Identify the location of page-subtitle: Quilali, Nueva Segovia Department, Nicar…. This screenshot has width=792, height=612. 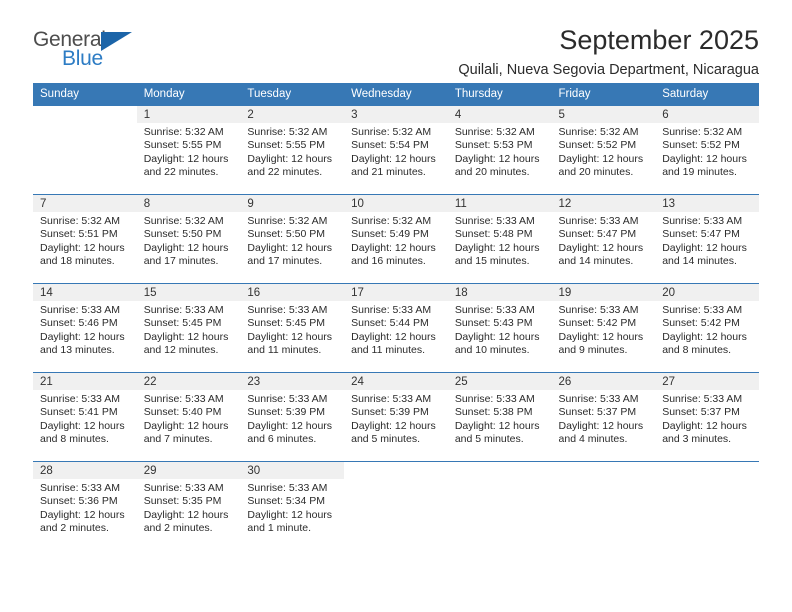
(608, 70).